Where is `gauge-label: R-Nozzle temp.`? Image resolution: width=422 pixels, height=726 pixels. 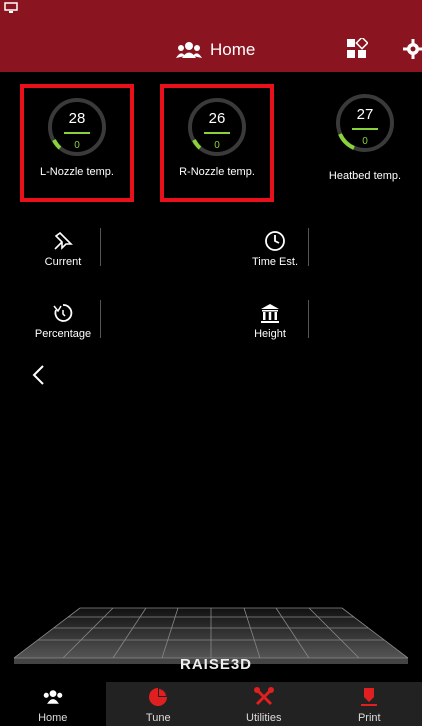 gauge-label: R-Nozzle temp. is located at coordinates (217, 172).